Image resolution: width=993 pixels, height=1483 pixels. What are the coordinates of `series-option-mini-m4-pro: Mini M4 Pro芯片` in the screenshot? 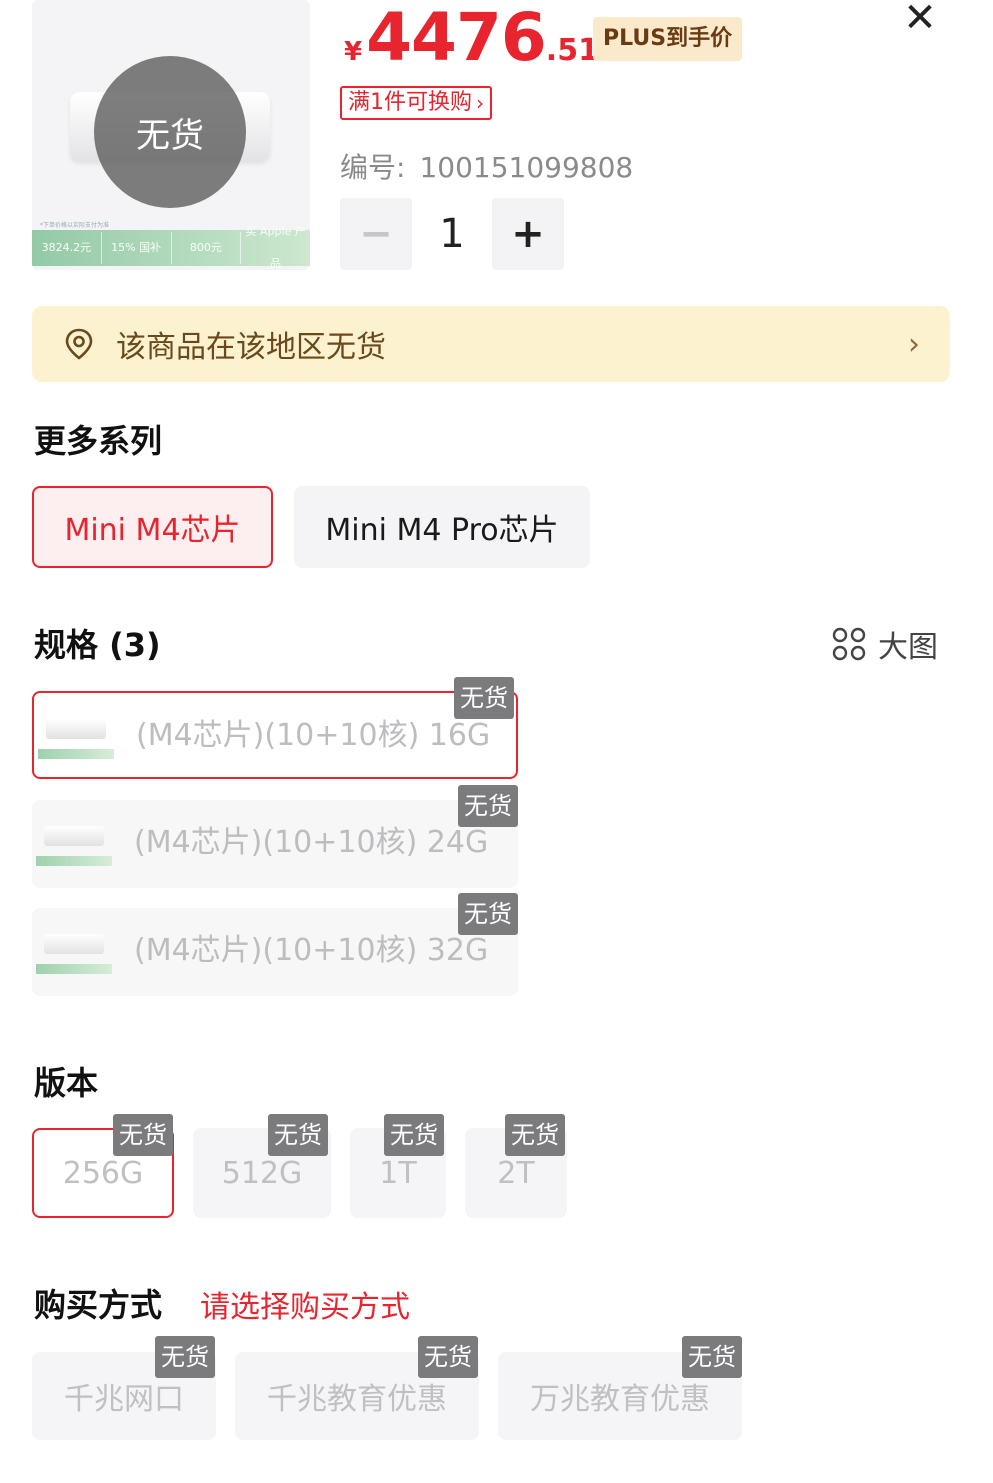 It's located at (442, 527).